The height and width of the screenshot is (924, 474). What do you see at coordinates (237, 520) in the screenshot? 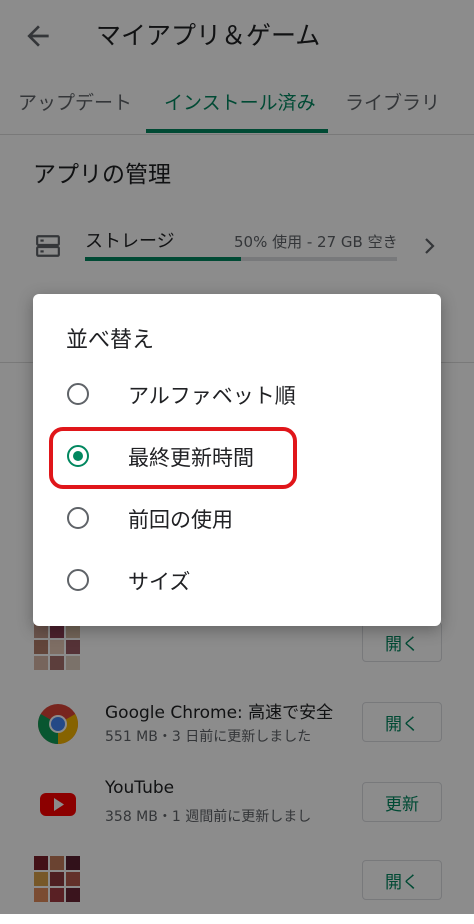
I see `sort-option-last-used: 前回の使用` at bounding box center [237, 520].